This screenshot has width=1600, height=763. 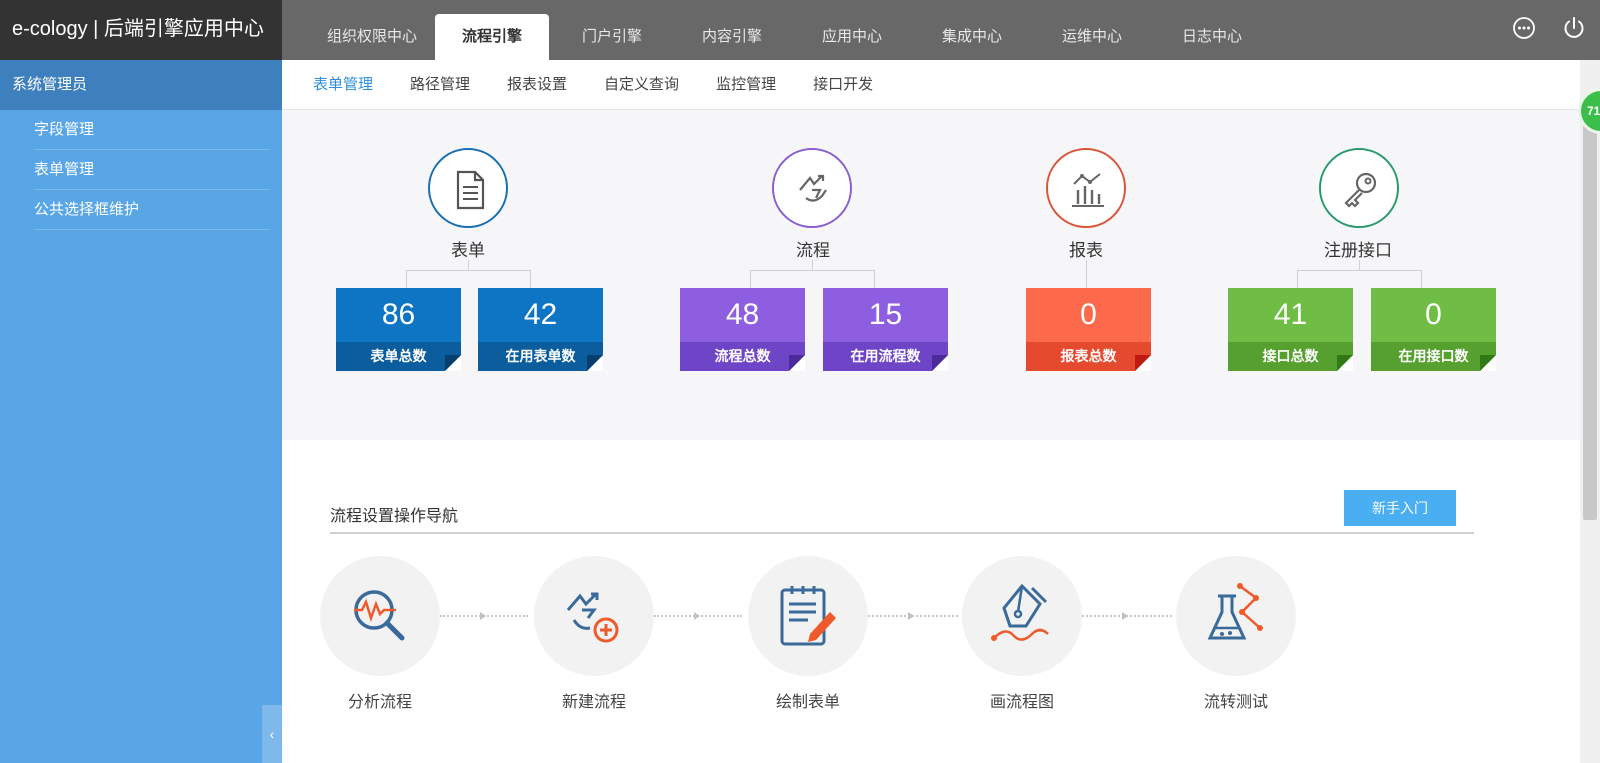 What do you see at coordinates (152, 210) in the screenshot?
I see `sidebar-item-public-select: 公共选择框维护` at bounding box center [152, 210].